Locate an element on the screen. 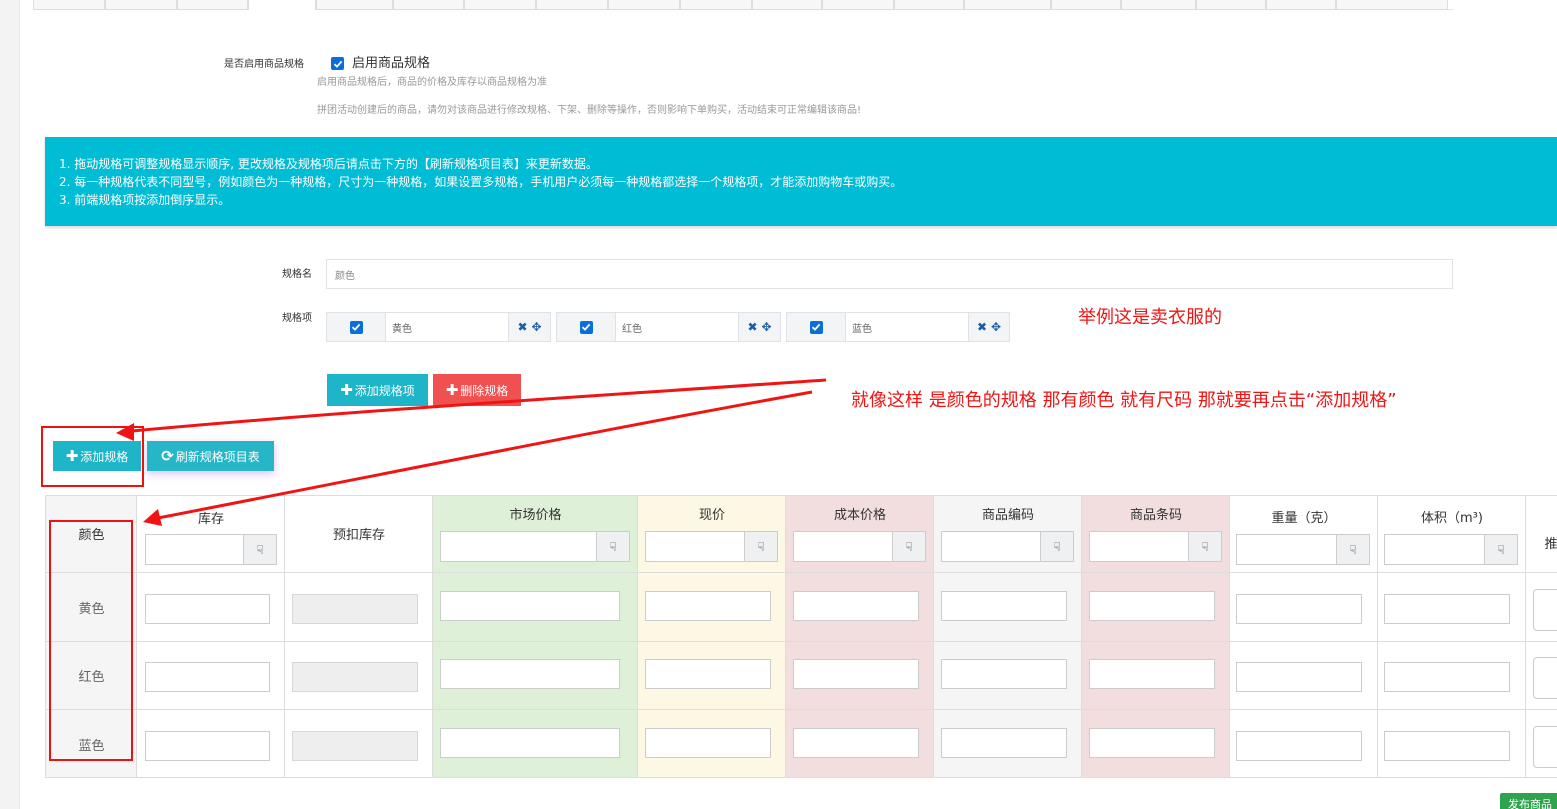 The height and width of the screenshot is (809, 1557). refresh-spec-table-button: ⟳ 刷新规格项目表 is located at coordinates (210, 456).